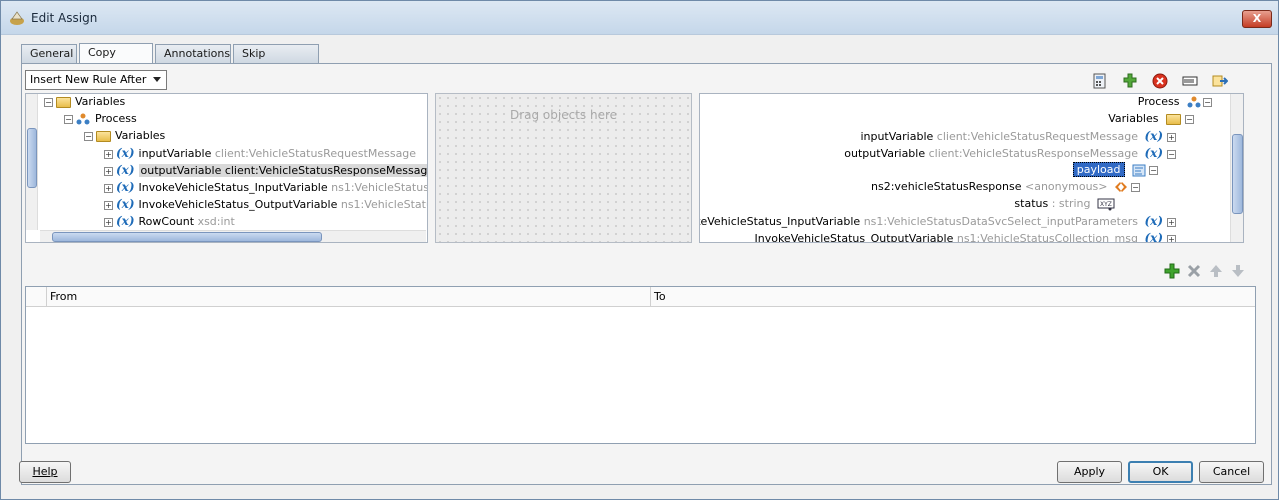 This screenshot has height=500, width=1279. I want to click on tree-node-variables-root: − Variables, so click(84, 102).